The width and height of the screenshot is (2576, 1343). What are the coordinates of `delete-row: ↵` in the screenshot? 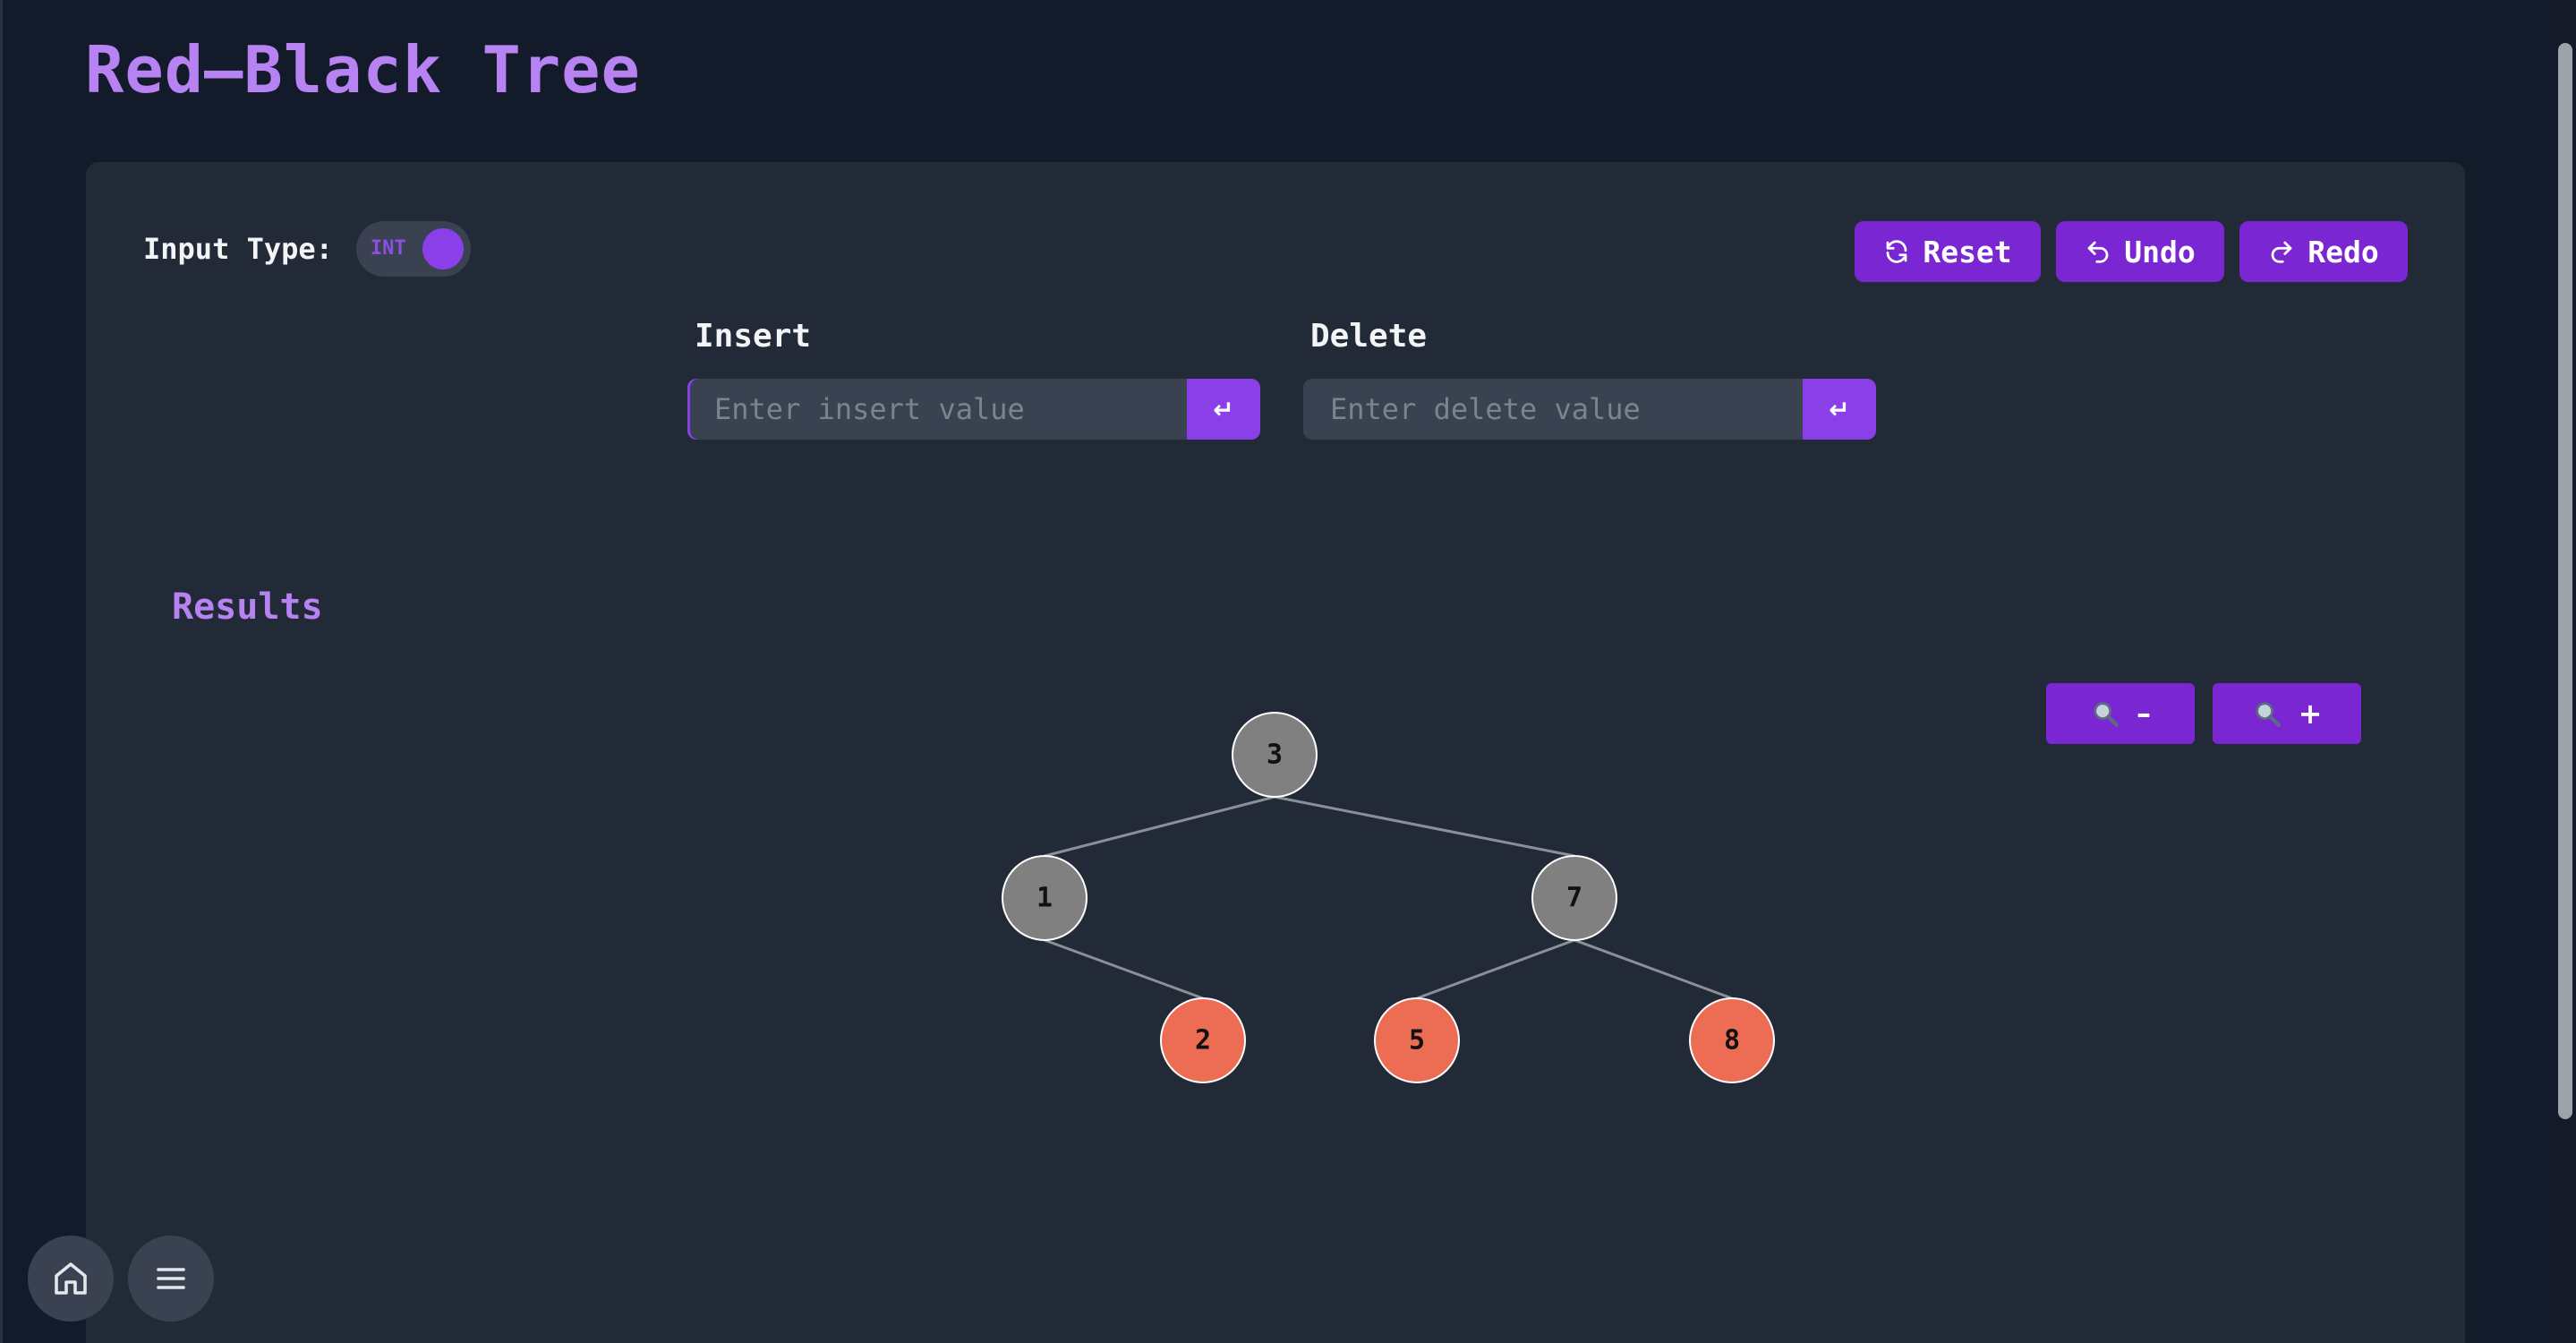 It's located at (1589, 409).